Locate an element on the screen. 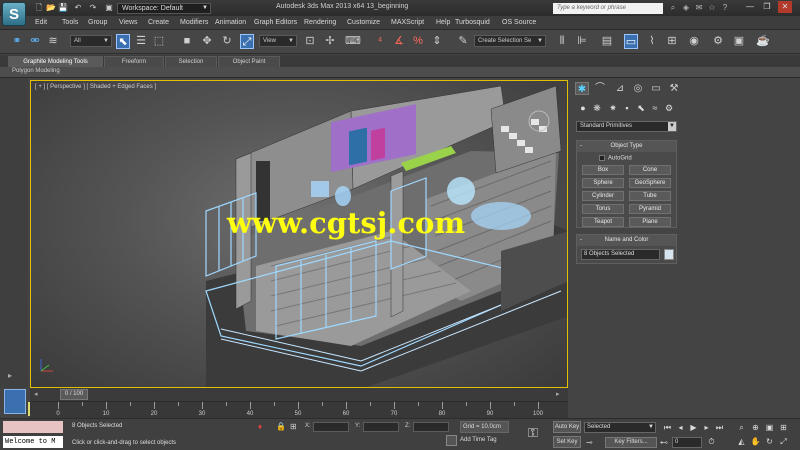  previous-key-icon: ◂ is located at coordinates (680, 427).